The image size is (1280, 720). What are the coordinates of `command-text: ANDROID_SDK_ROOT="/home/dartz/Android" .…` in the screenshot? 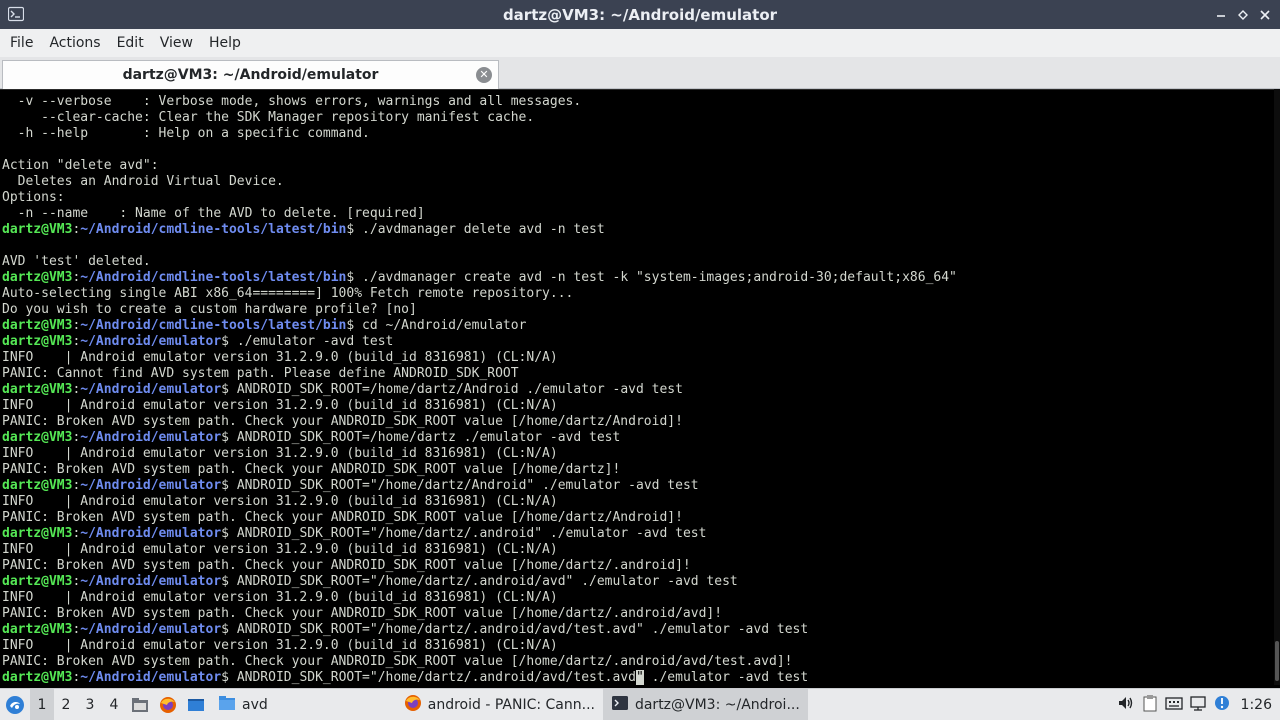 It's located at (467, 485).